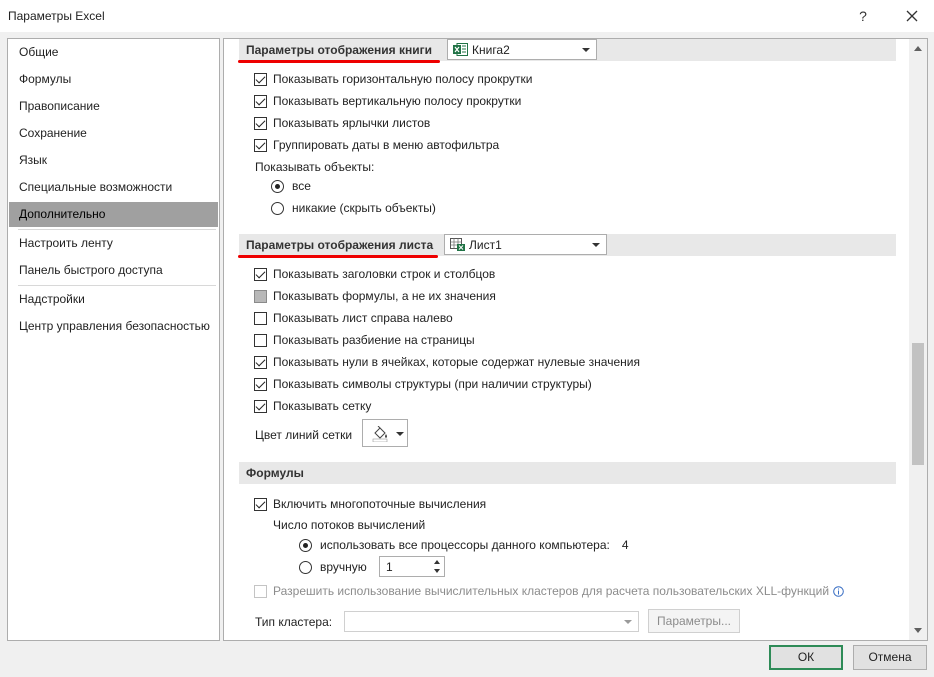 Image resolution: width=934 pixels, height=677 pixels. I want to click on option-label: Показывать сетку, so click(322, 406).